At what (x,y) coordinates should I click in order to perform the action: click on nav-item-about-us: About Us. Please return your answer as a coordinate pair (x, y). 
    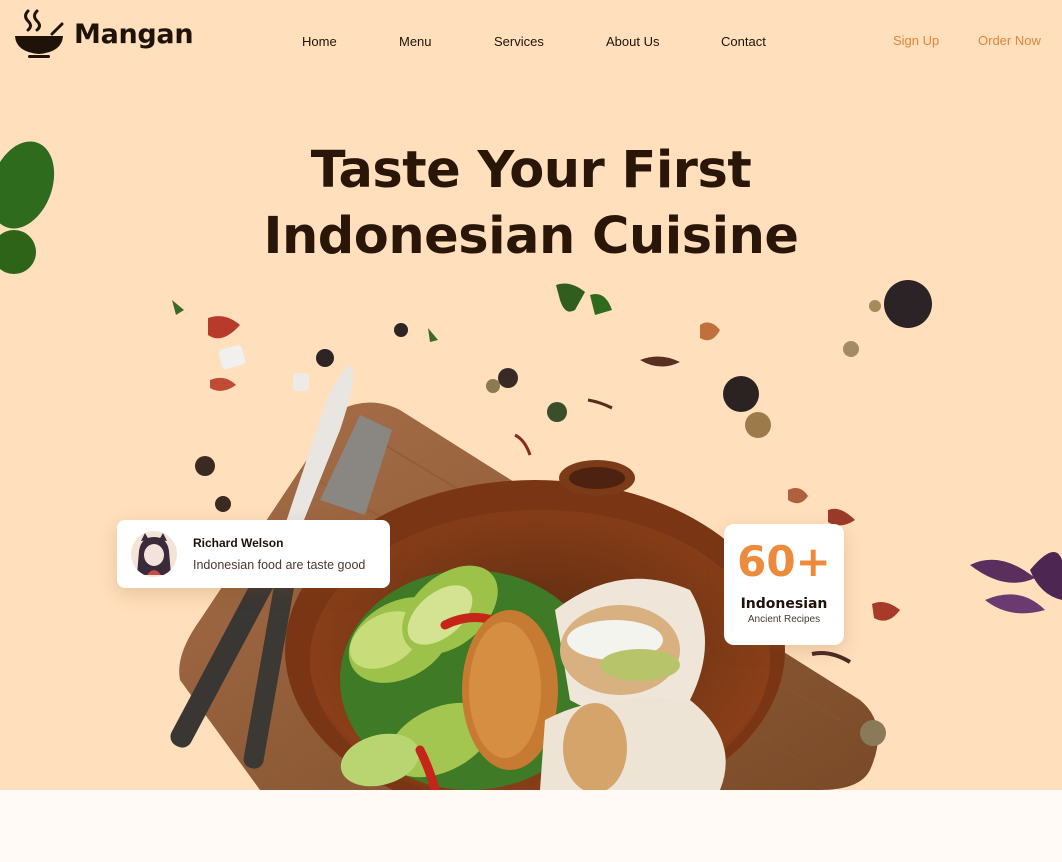
    Looking at the image, I should click on (632, 41).